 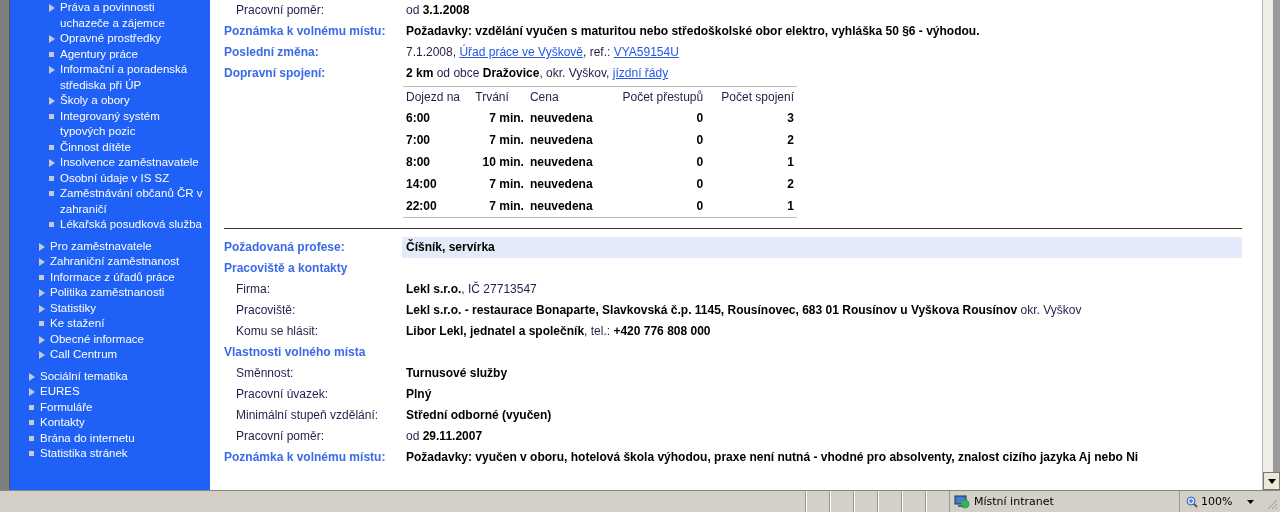 I want to click on table-cell-text: 8:00, so click(x=418, y=162).